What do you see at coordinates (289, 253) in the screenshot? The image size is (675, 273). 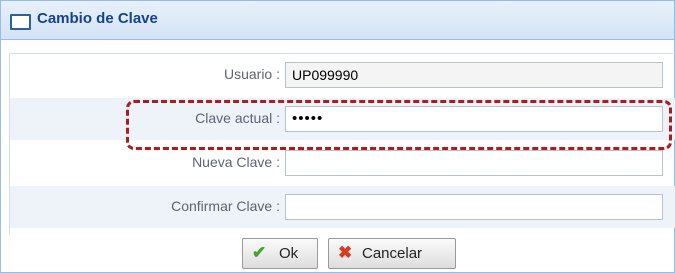 I see `ok-button-label: Ok` at bounding box center [289, 253].